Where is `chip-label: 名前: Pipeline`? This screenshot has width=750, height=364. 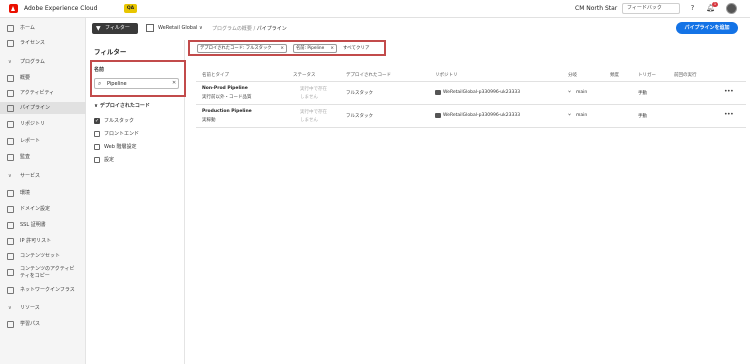 chip-label: 名前: Pipeline is located at coordinates (310, 48).